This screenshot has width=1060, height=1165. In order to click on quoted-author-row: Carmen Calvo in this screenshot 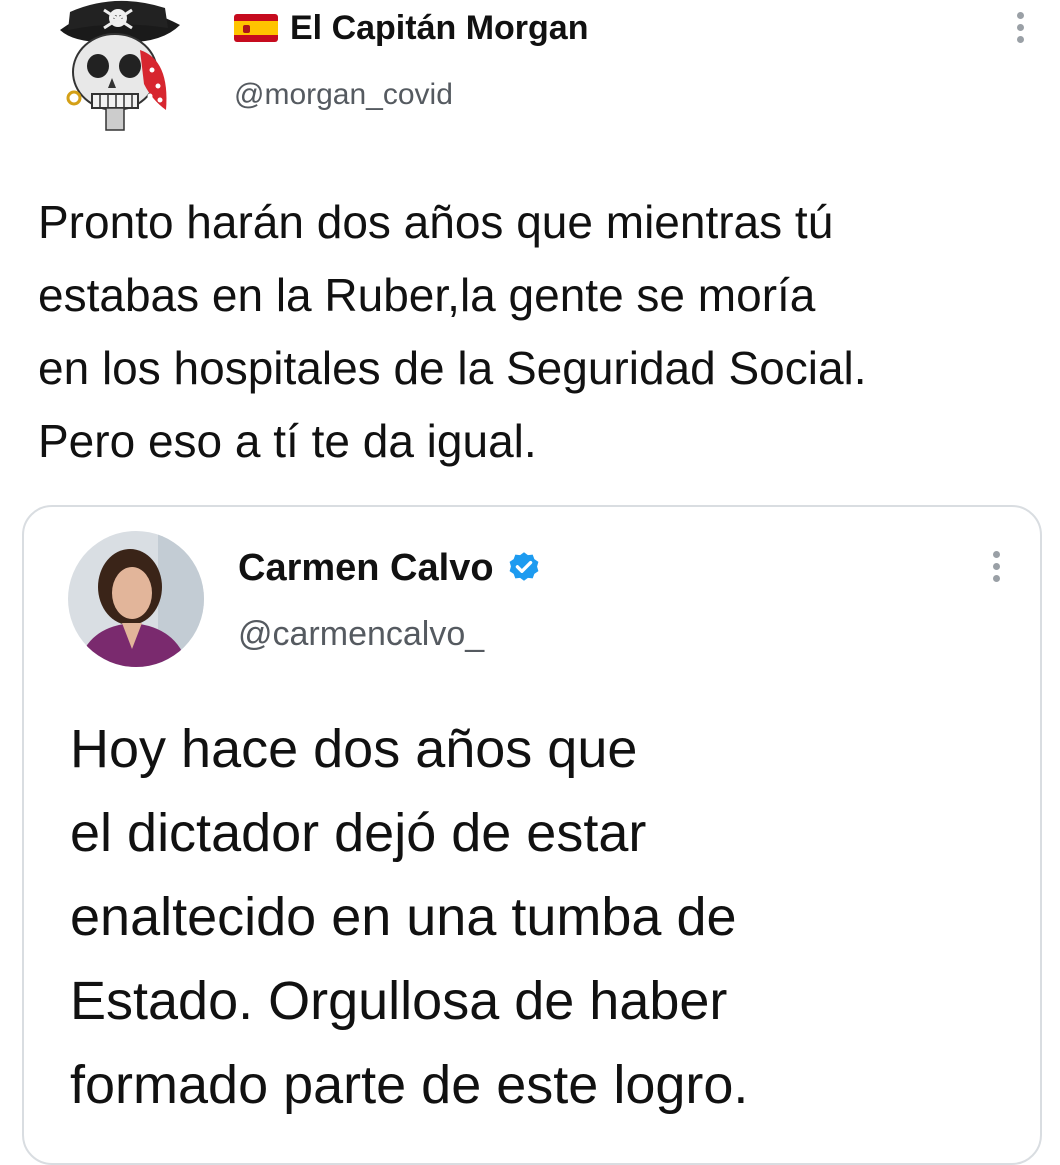, I will do `click(390, 568)`.